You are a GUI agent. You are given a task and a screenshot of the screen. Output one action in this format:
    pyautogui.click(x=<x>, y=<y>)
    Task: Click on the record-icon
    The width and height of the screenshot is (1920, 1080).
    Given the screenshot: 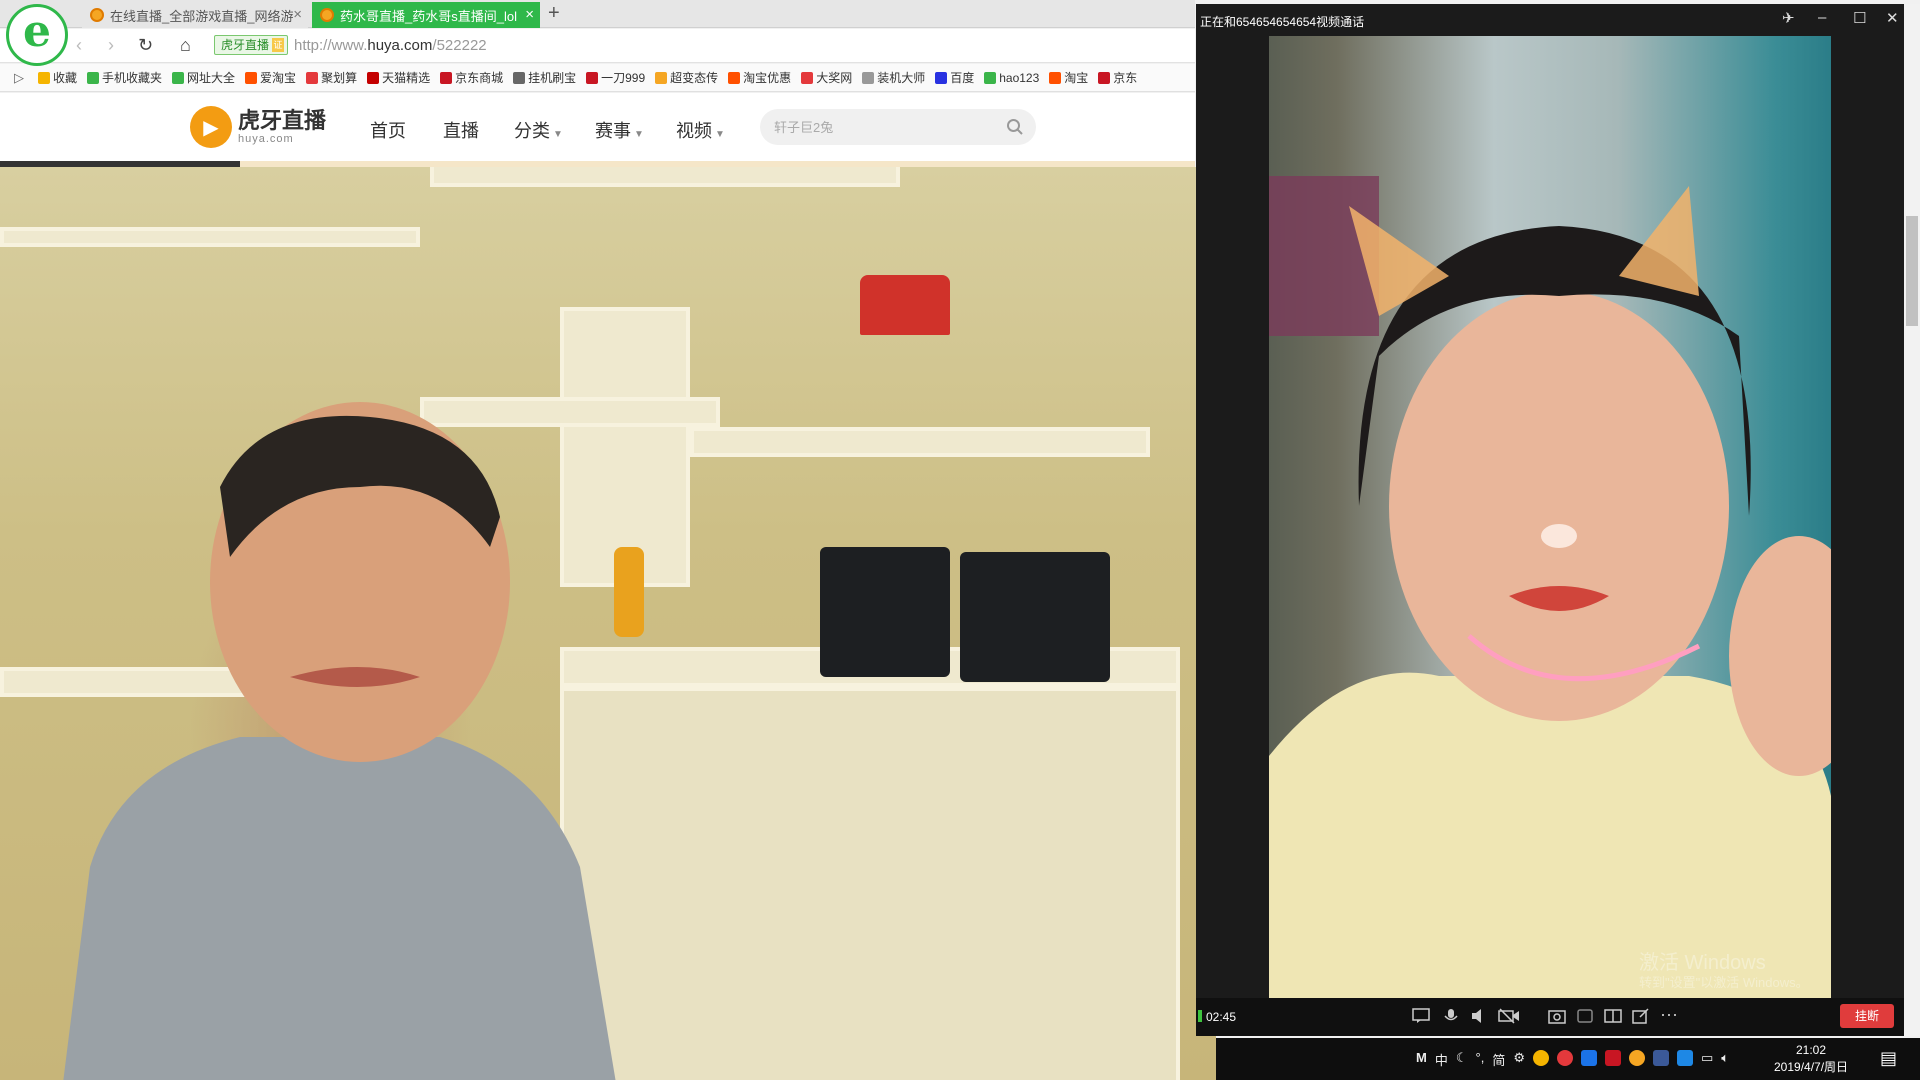 What is the action you would take?
    pyautogui.click(x=1585, y=1016)
    